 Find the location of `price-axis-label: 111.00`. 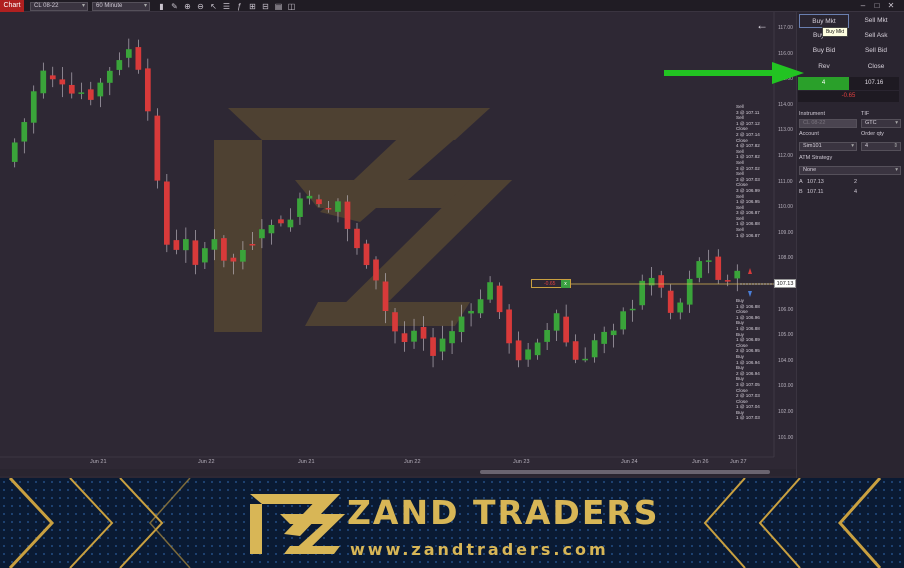

price-axis-label: 111.00 is located at coordinates (785, 181).